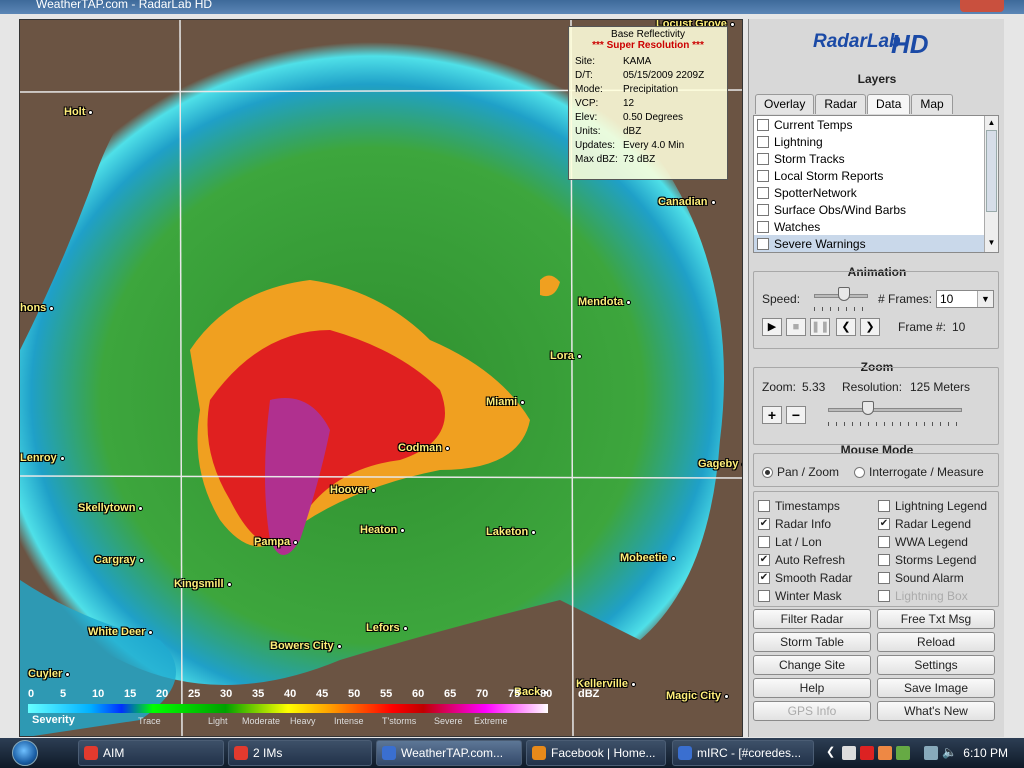  Describe the element at coordinates (869, 124) in the screenshot. I see `layer-item: Current Temps` at that location.